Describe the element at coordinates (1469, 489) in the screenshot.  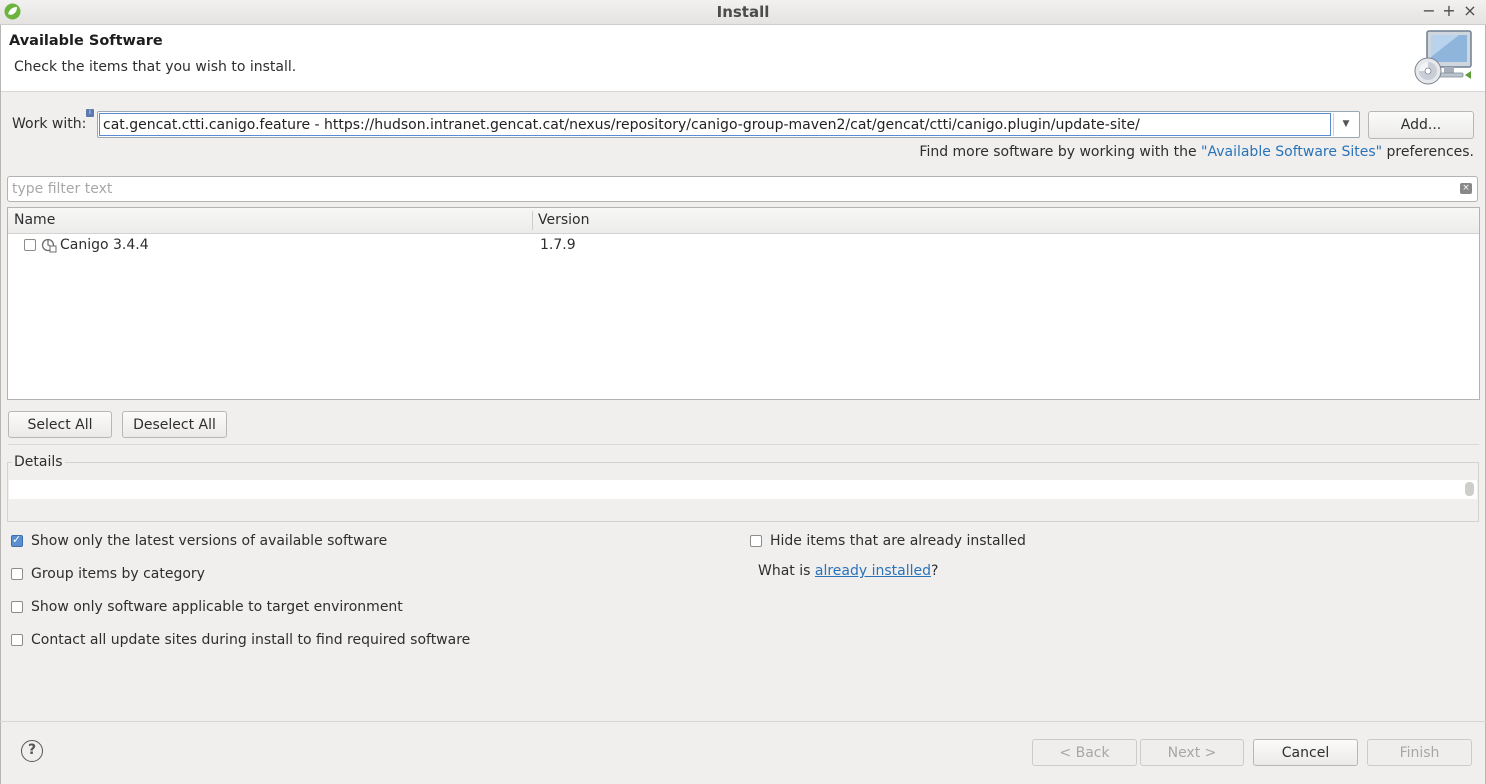
I see `details-scrollbar` at that location.